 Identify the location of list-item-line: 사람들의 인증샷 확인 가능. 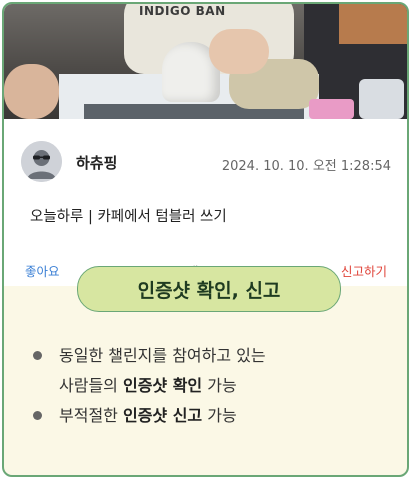
(224, 386).